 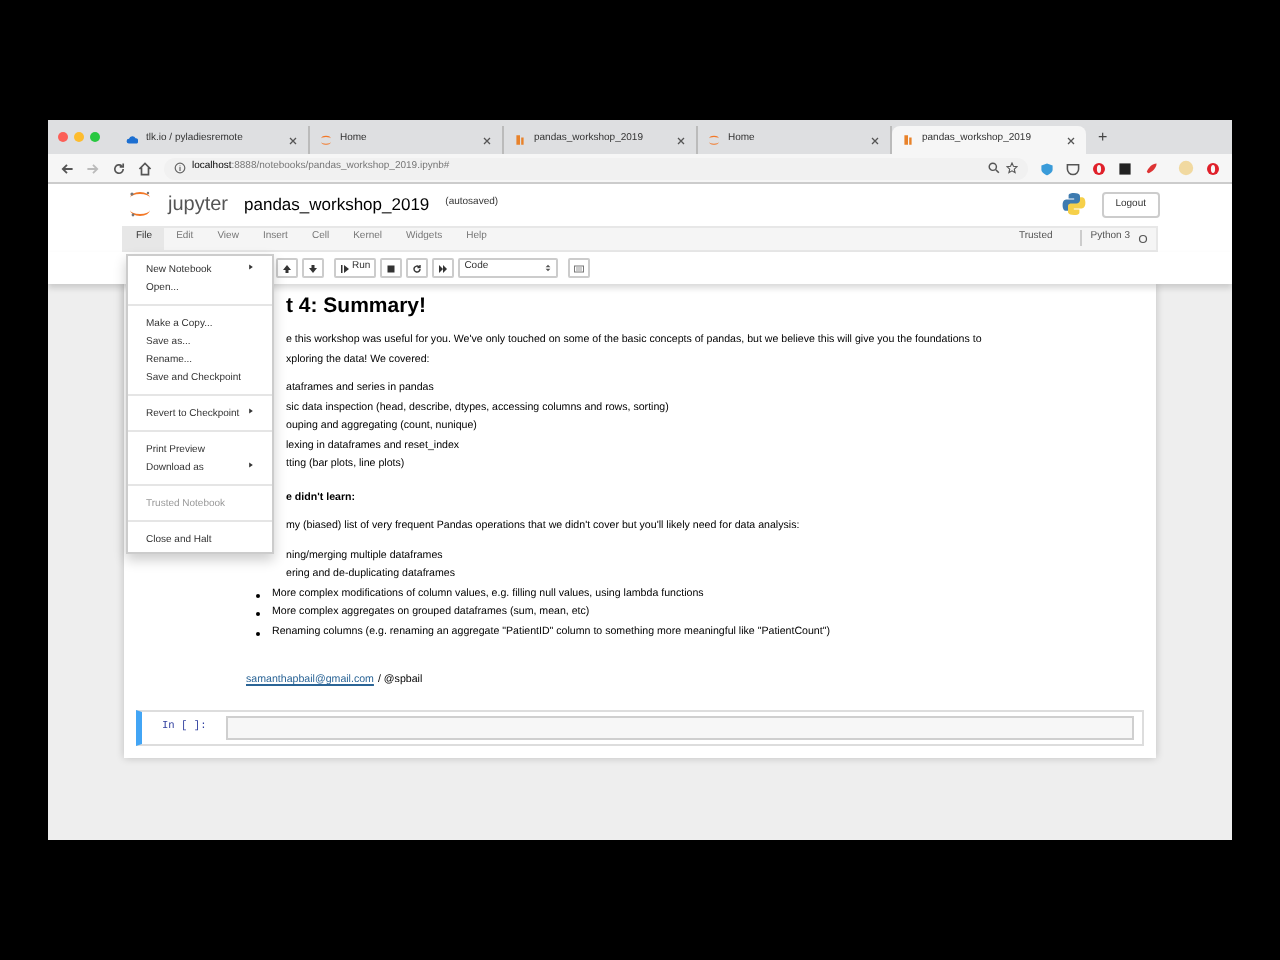 What do you see at coordinates (994, 168) in the screenshot?
I see `search-icon` at bounding box center [994, 168].